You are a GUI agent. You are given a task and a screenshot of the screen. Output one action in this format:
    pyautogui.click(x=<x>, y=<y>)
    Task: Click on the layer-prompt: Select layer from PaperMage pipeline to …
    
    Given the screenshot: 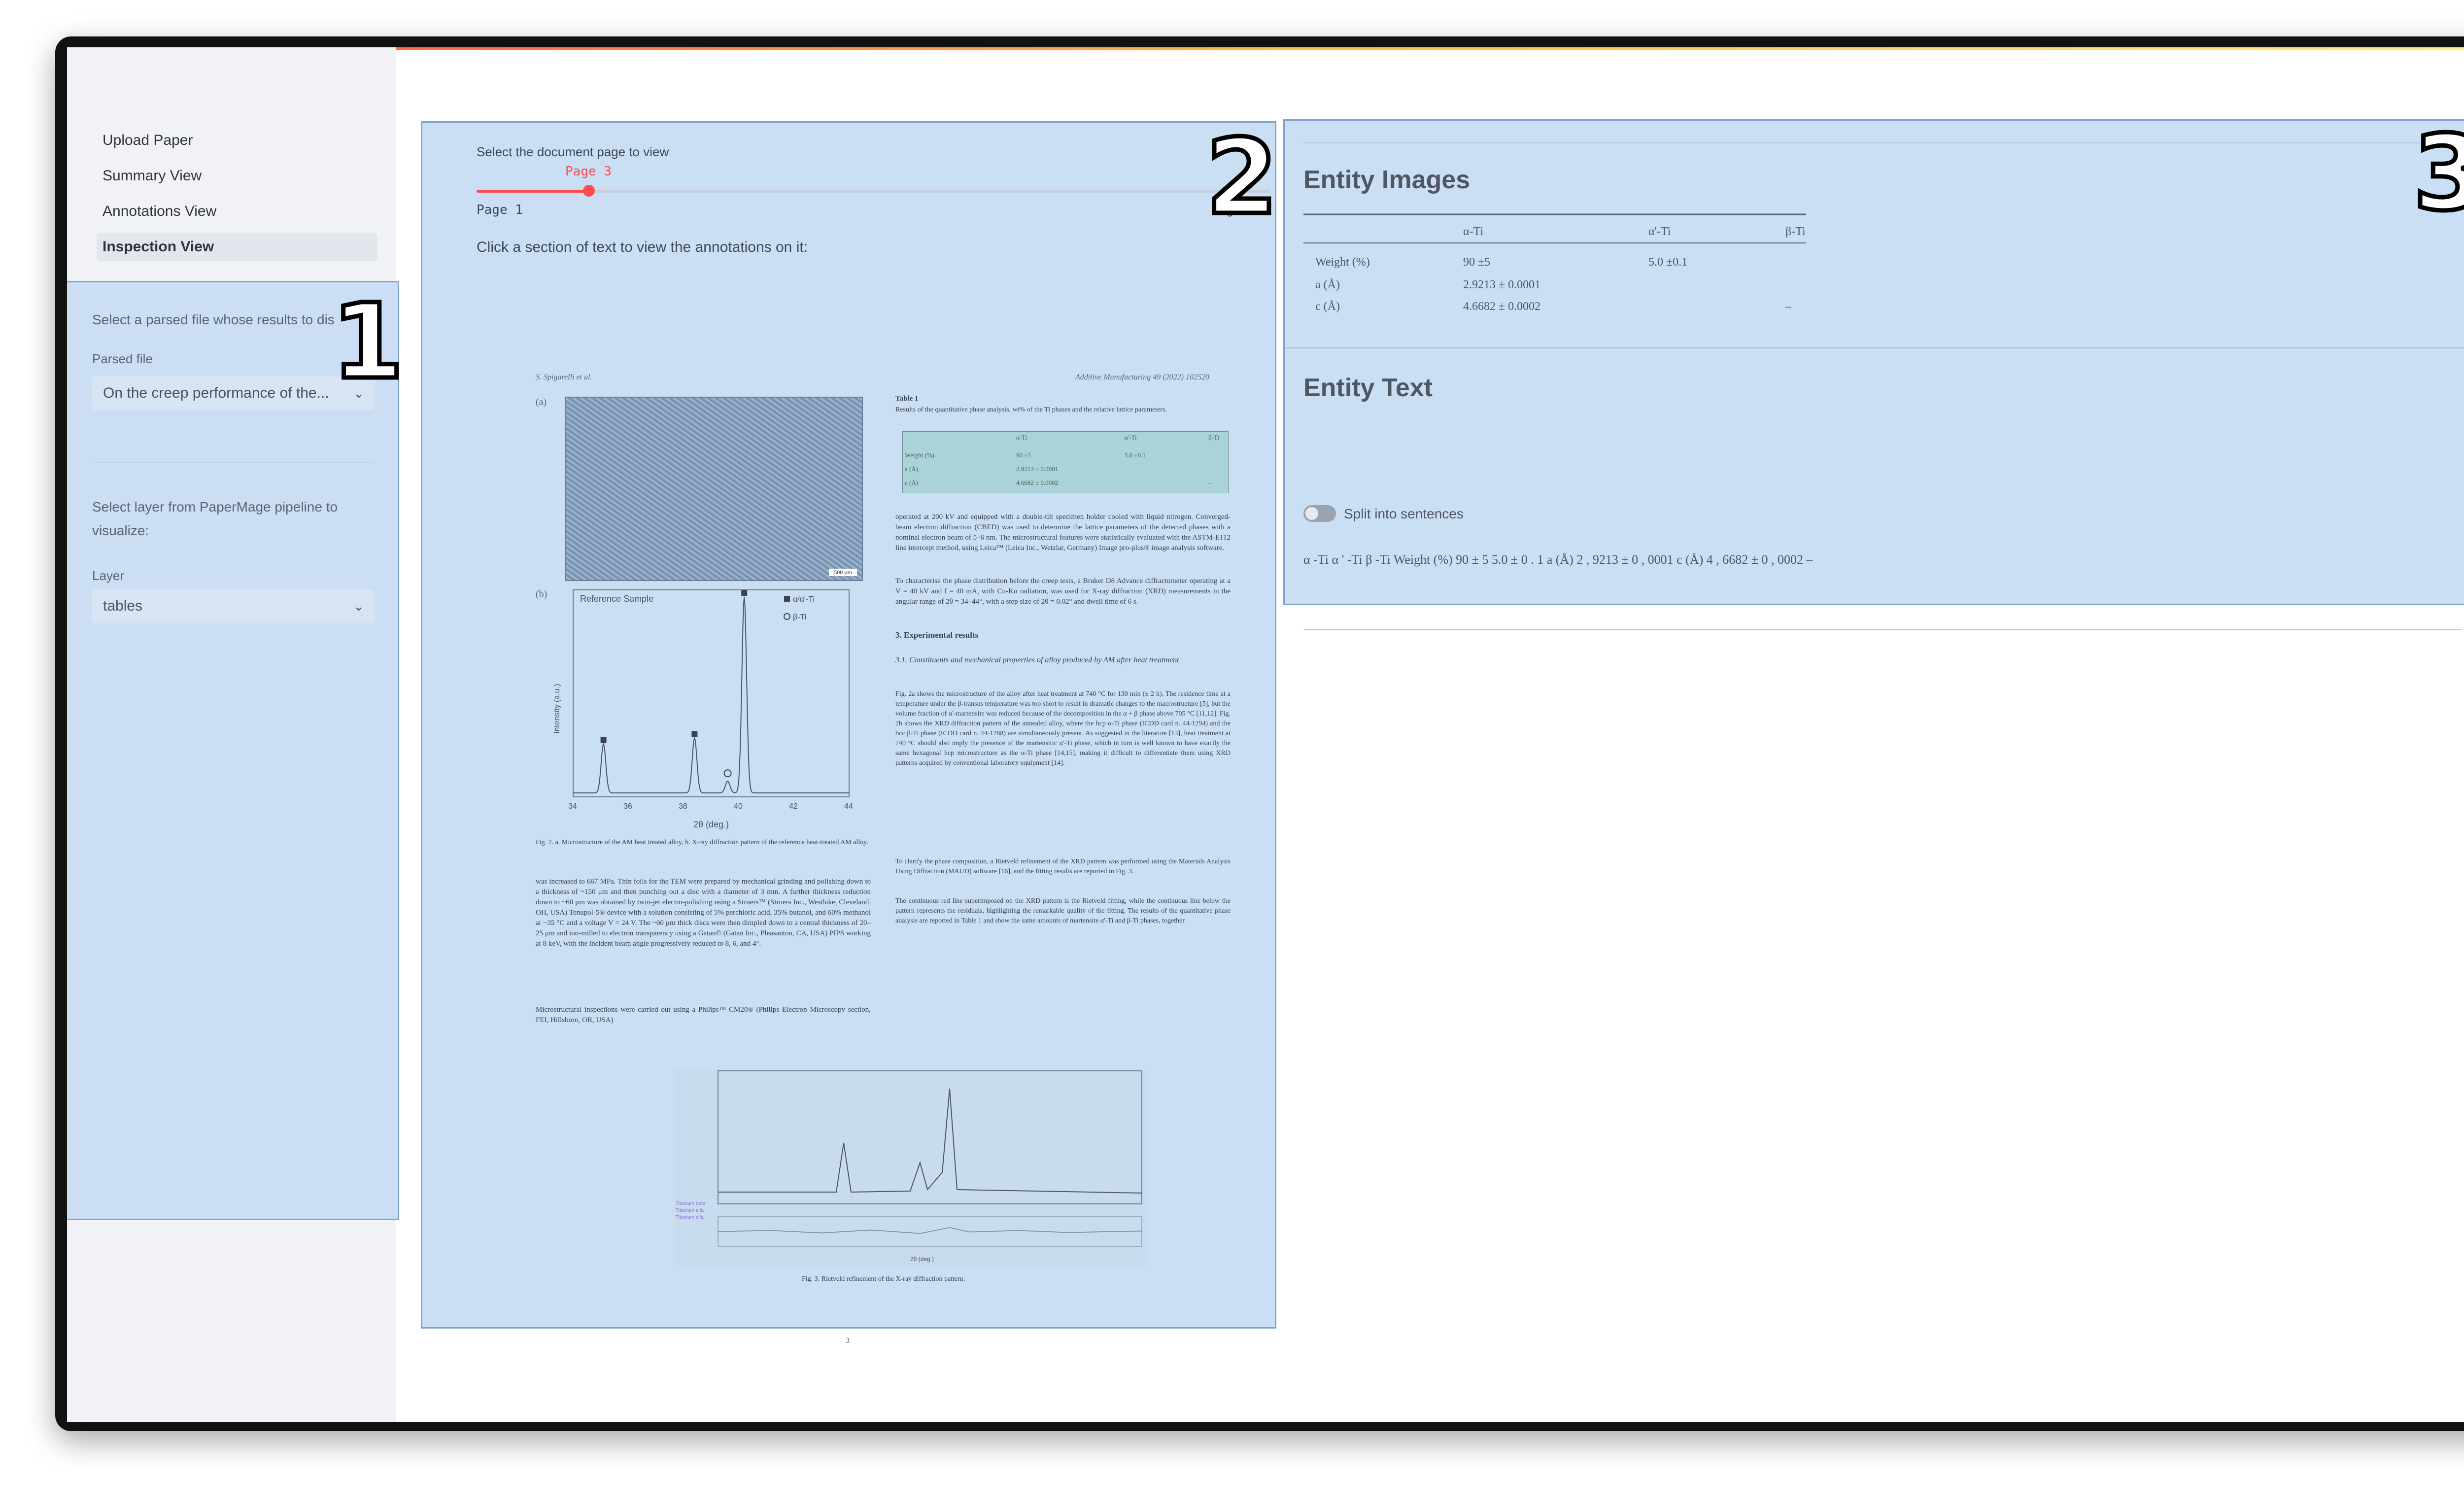 What is the action you would take?
    pyautogui.click(x=215, y=518)
    